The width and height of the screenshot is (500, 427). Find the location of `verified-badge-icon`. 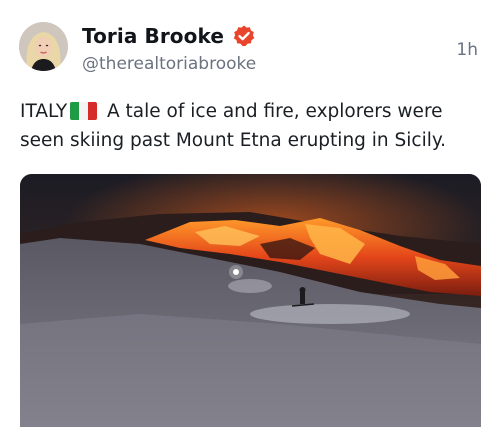

verified-badge-icon is located at coordinates (244, 36).